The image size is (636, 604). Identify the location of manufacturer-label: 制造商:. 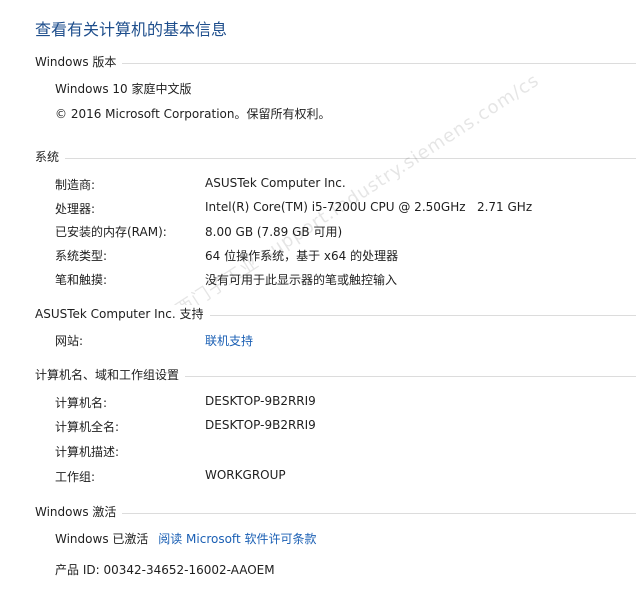
(75, 185).